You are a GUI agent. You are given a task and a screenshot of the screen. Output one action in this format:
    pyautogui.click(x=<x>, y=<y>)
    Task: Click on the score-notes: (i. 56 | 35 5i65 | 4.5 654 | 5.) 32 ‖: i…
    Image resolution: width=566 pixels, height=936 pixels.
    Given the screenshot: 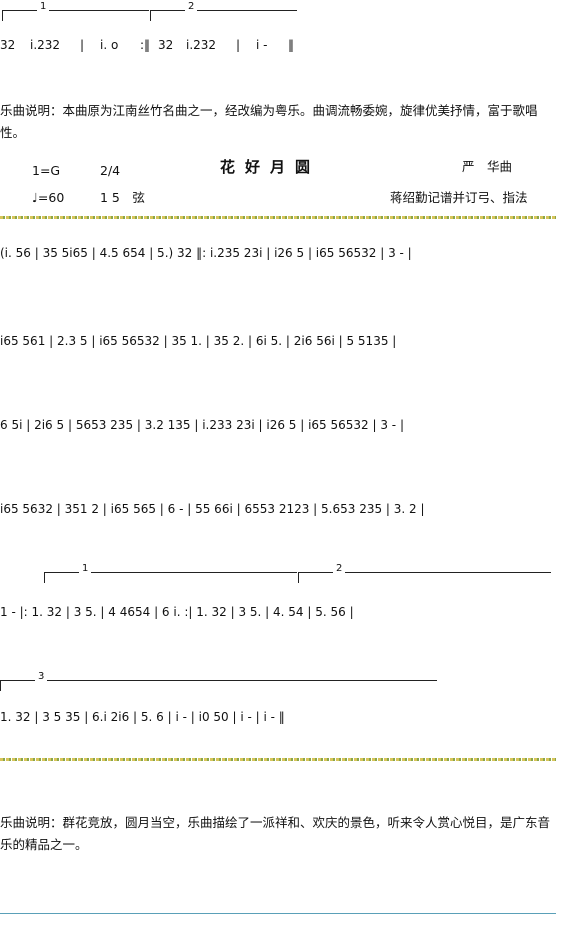 What is the action you would take?
    pyautogui.click(x=206, y=253)
    